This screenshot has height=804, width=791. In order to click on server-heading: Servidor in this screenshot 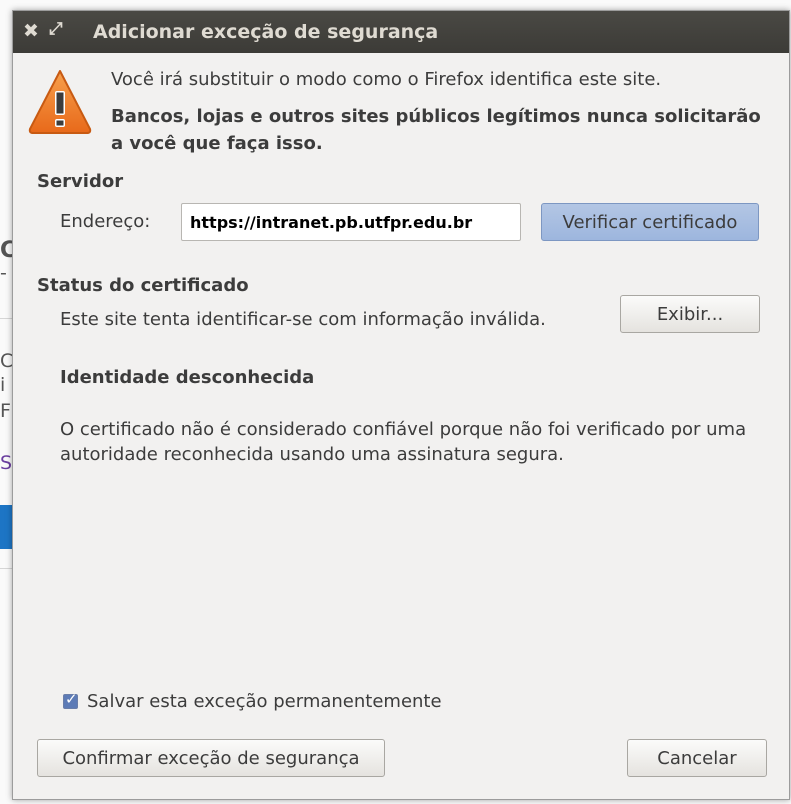, I will do `click(80, 181)`.